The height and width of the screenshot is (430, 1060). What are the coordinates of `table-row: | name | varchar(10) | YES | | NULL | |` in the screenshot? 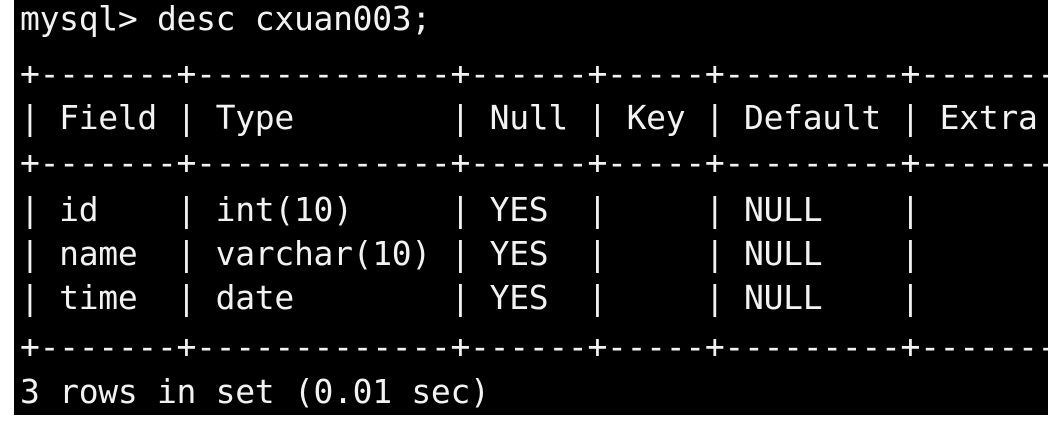 It's located at (534, 253).